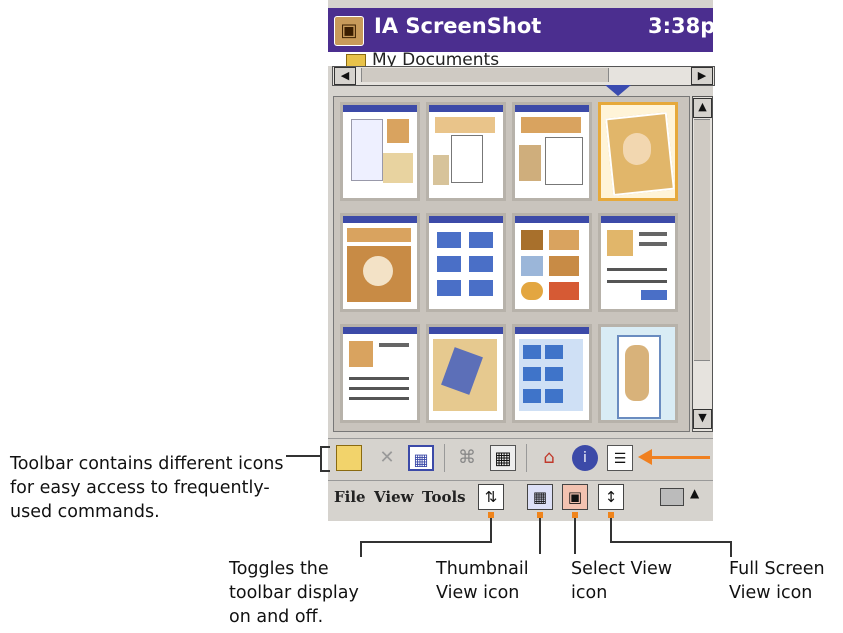 Image resolution: width=843 pixels, height=633 pixels. I want to click on scroll-down-icon: ▼, so click(702, 419).